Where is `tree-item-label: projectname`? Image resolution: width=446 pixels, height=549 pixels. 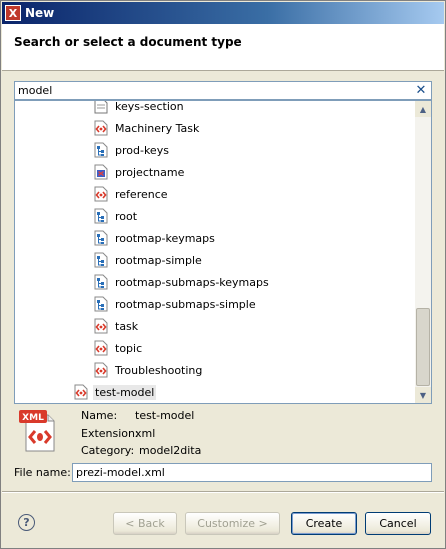 tree-item-label: projectname is located at coordinates (150, 172).